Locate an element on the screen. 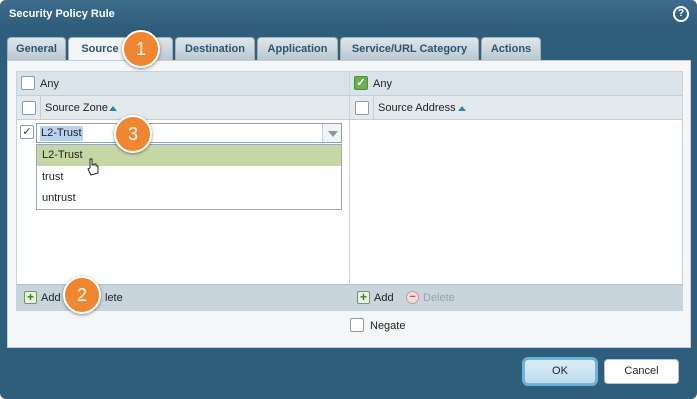  callout-badge-3: 3 is located at coordinates (133, 134).